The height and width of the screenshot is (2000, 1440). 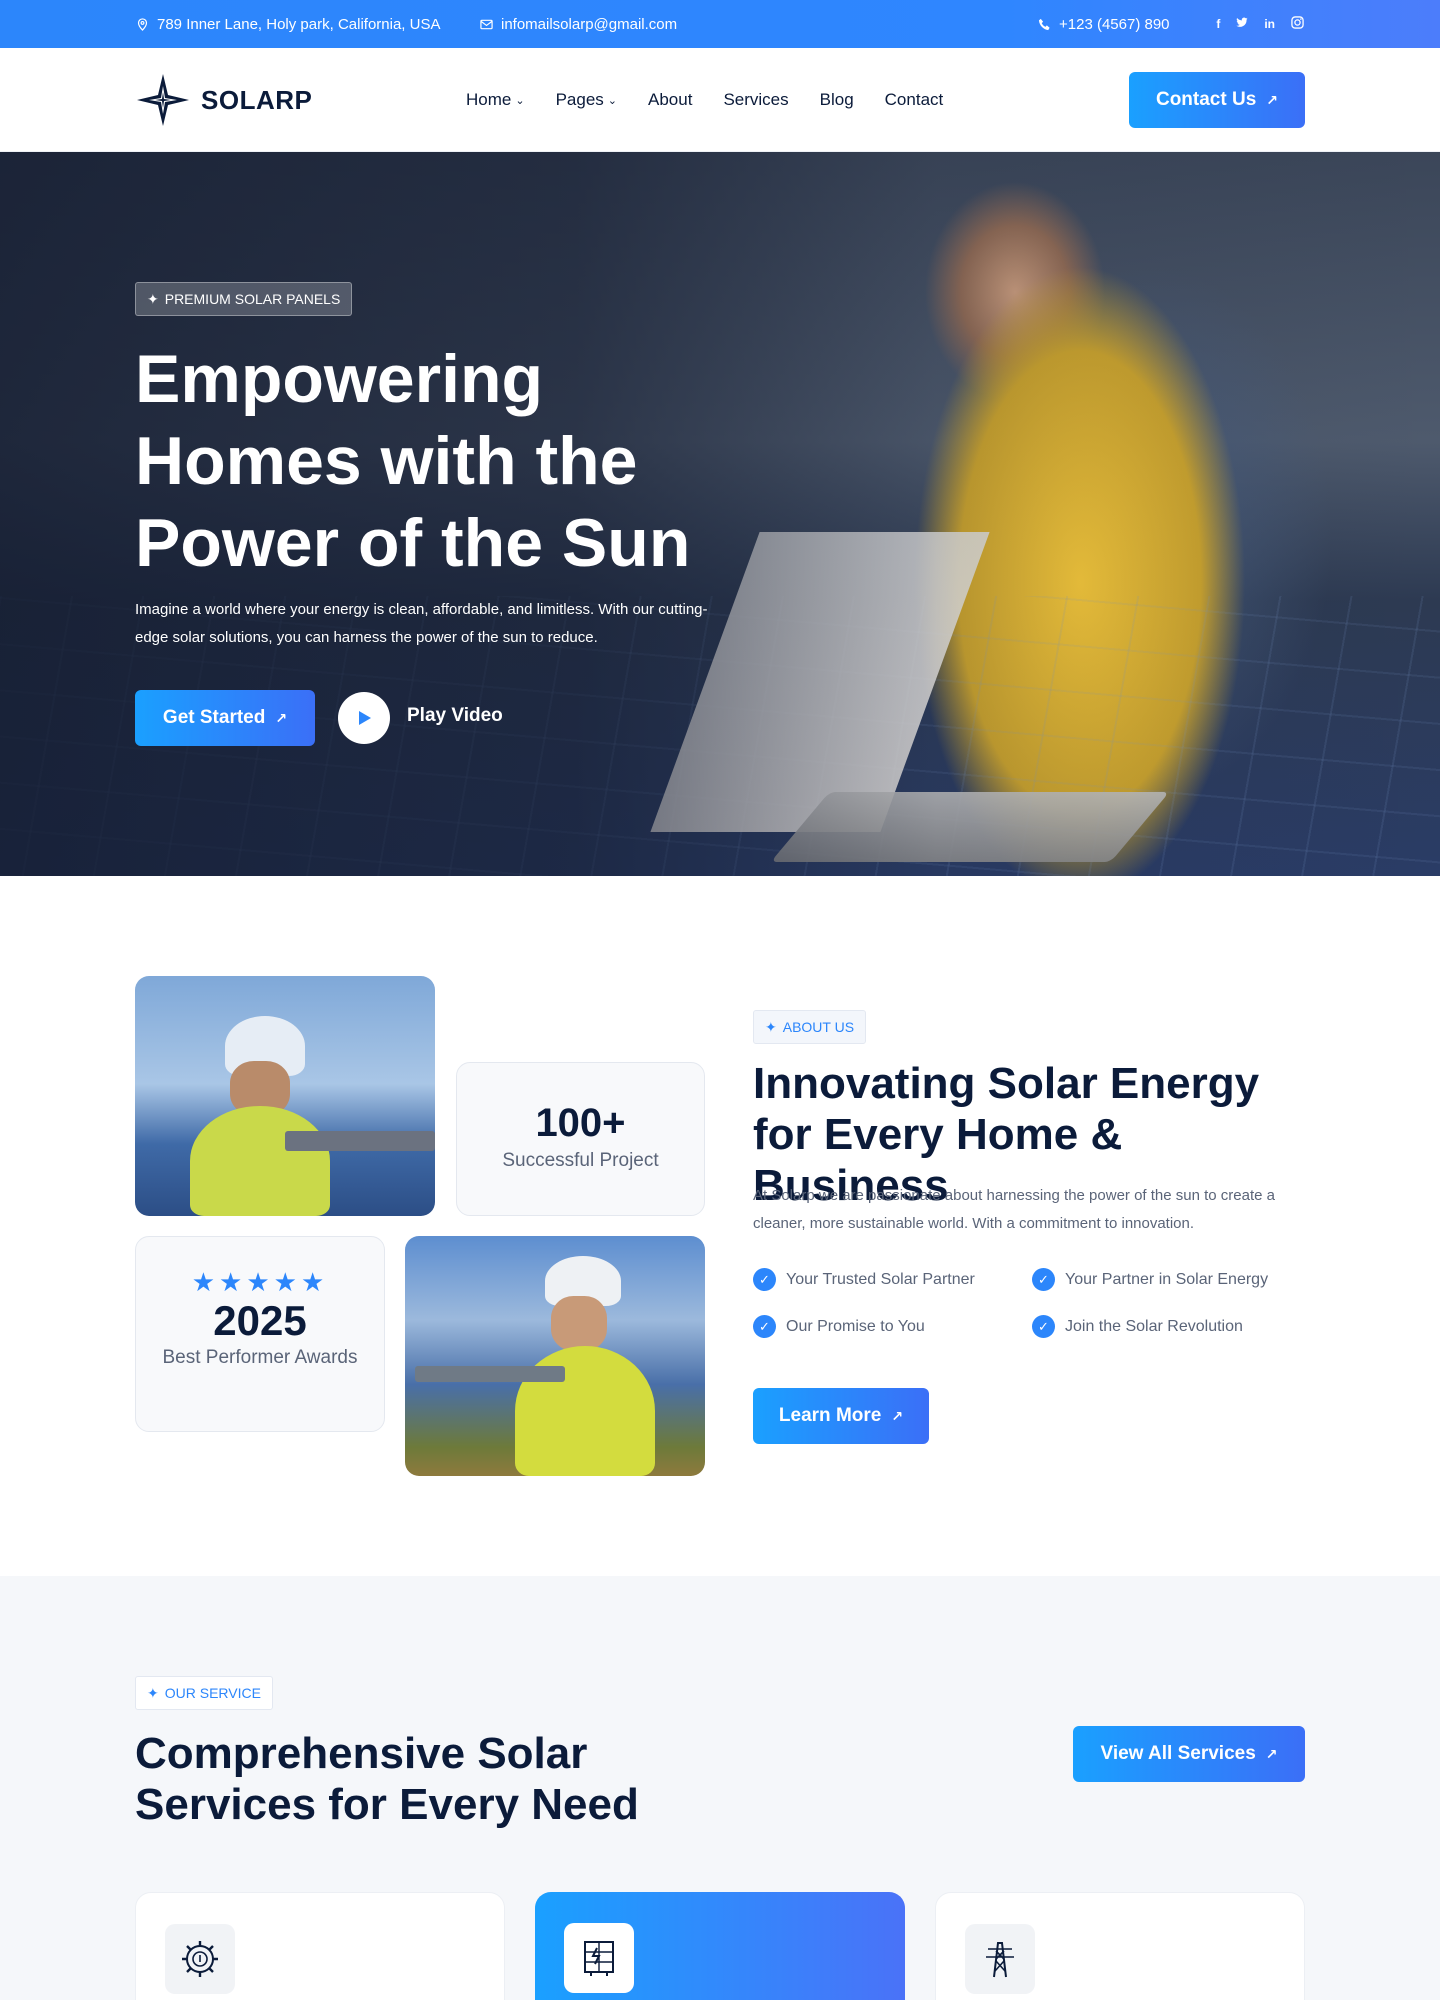 What do you see at coordinates (580, 1160) in the screenshot?
I see `projects-label: Successful Project` at bounding box center [580, 1160].